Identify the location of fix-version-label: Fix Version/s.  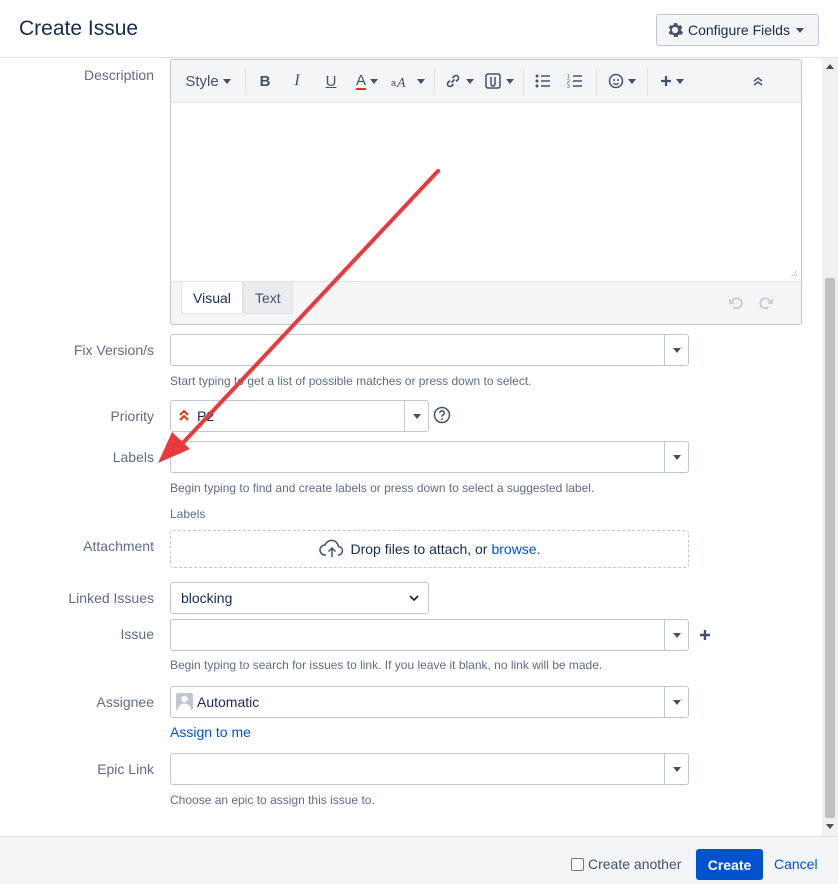
(113, 350).